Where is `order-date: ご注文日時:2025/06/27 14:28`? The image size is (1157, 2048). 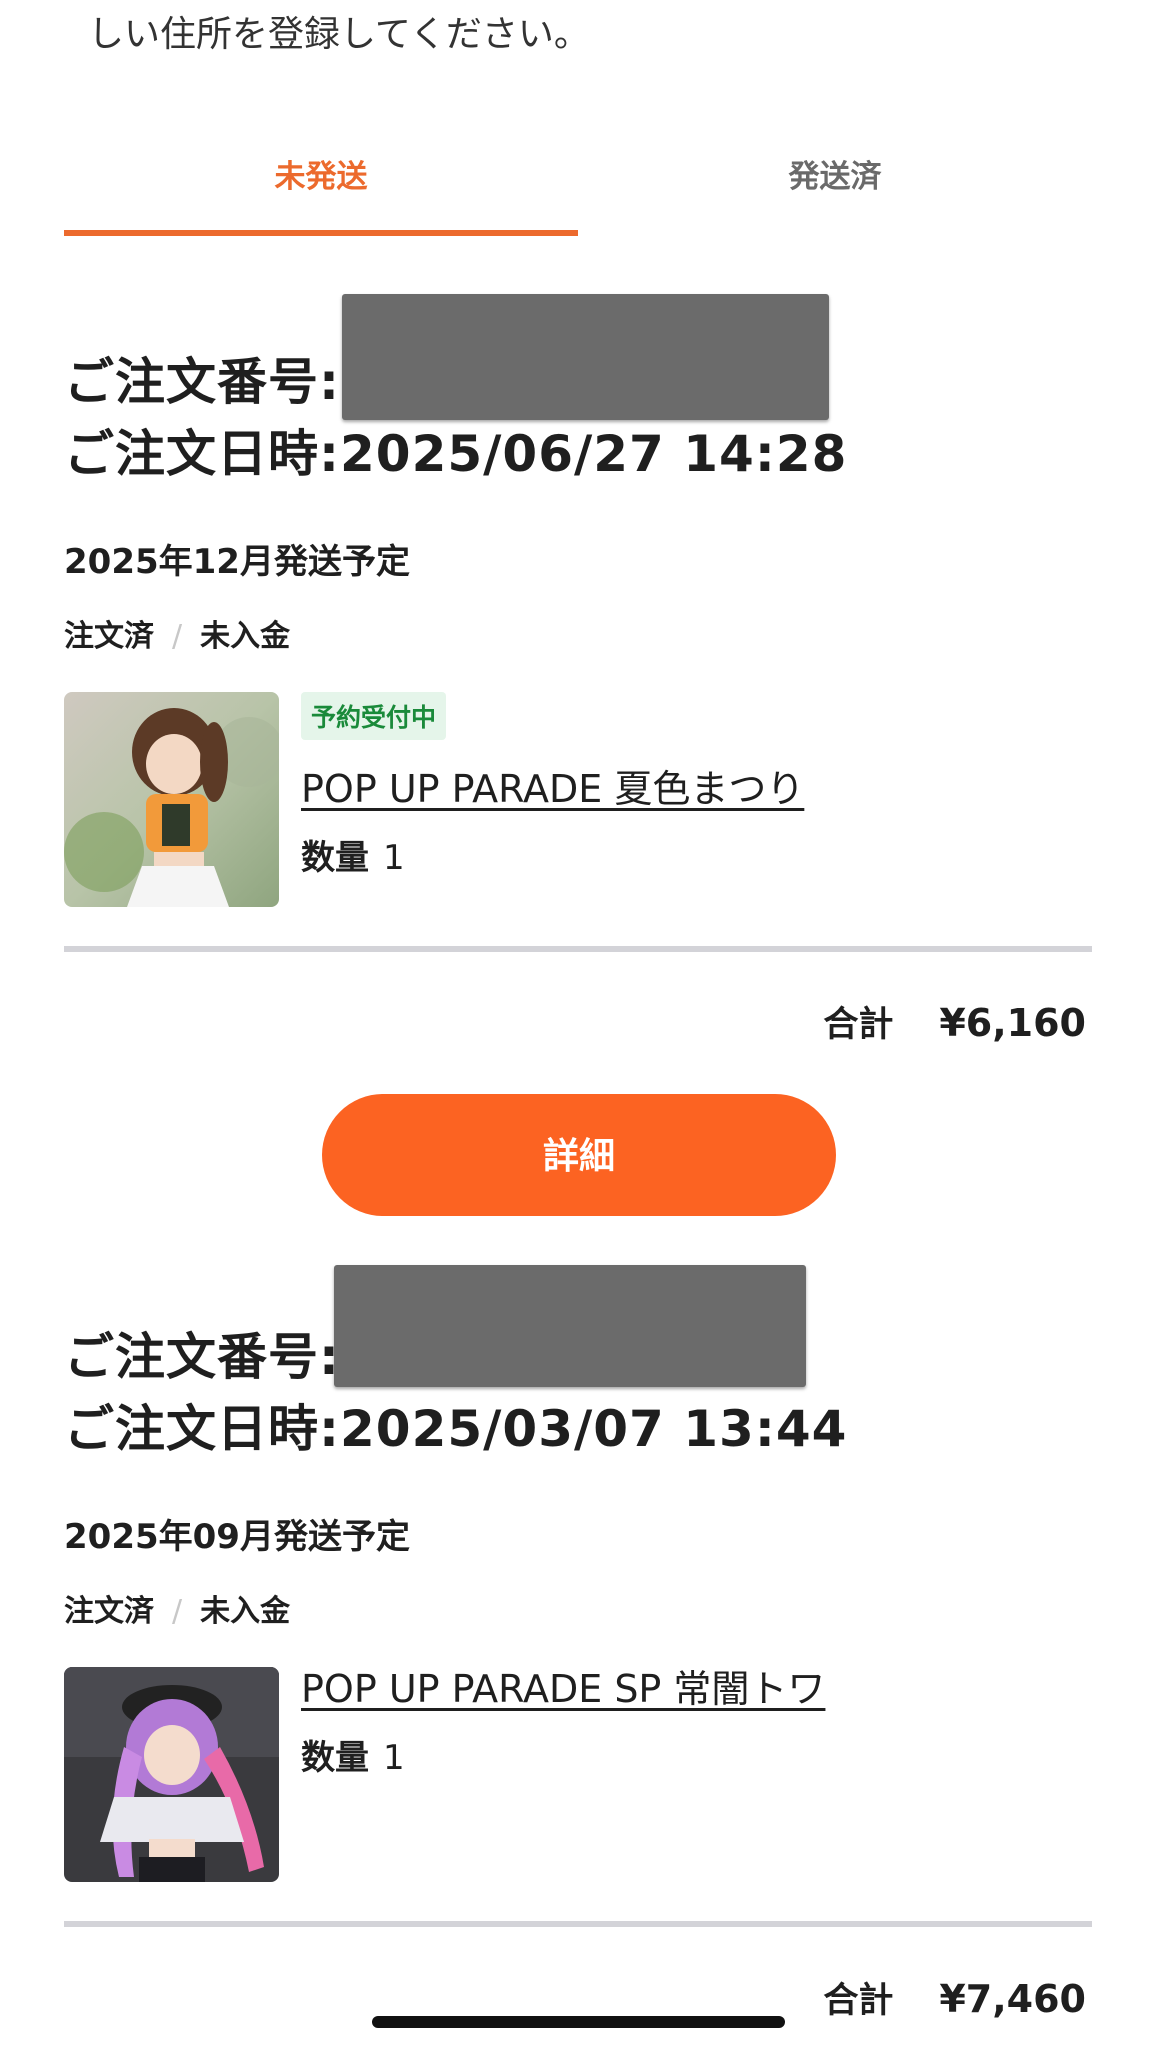 order-date: ご注文日時:2025/06/27 14:28 is located at coordinates (455, 454).